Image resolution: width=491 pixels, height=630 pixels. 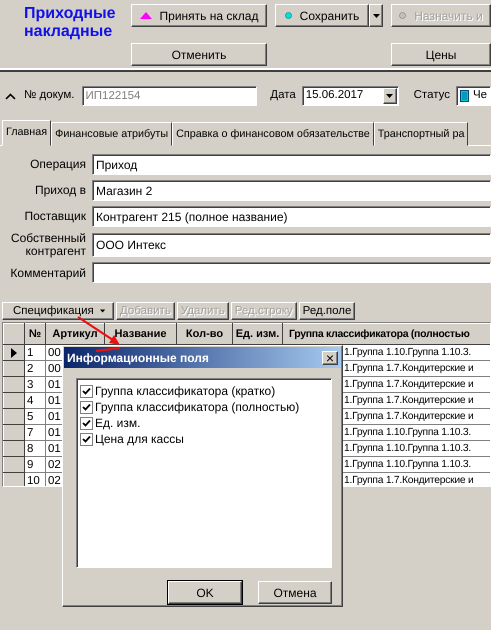 I want to click on column-header: Артикул, so click(x=75, y=334).